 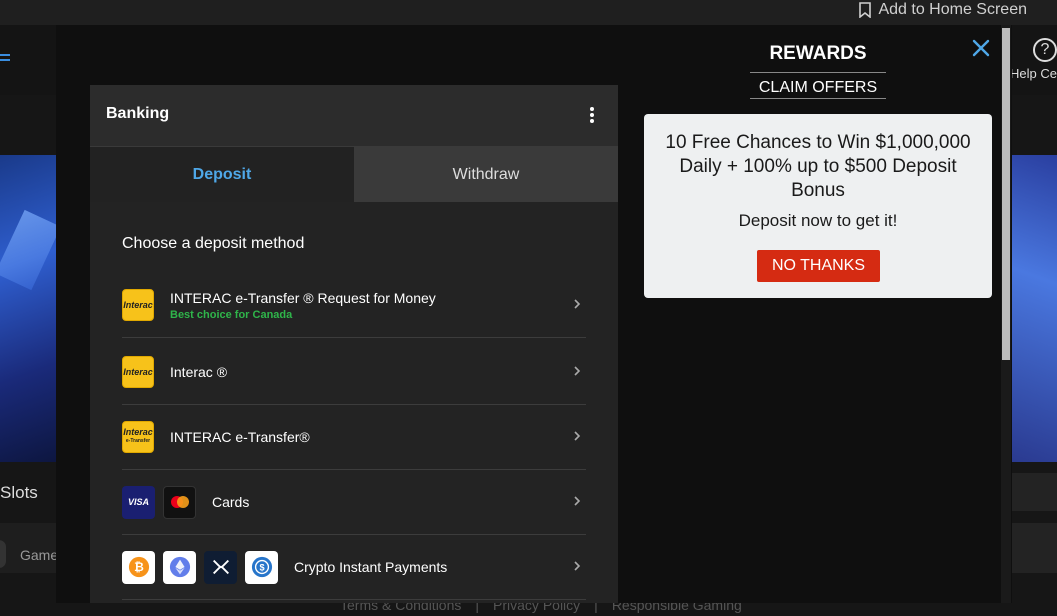 I want to click on bitcoin-logo: ₿, so click(x=138, y=567).